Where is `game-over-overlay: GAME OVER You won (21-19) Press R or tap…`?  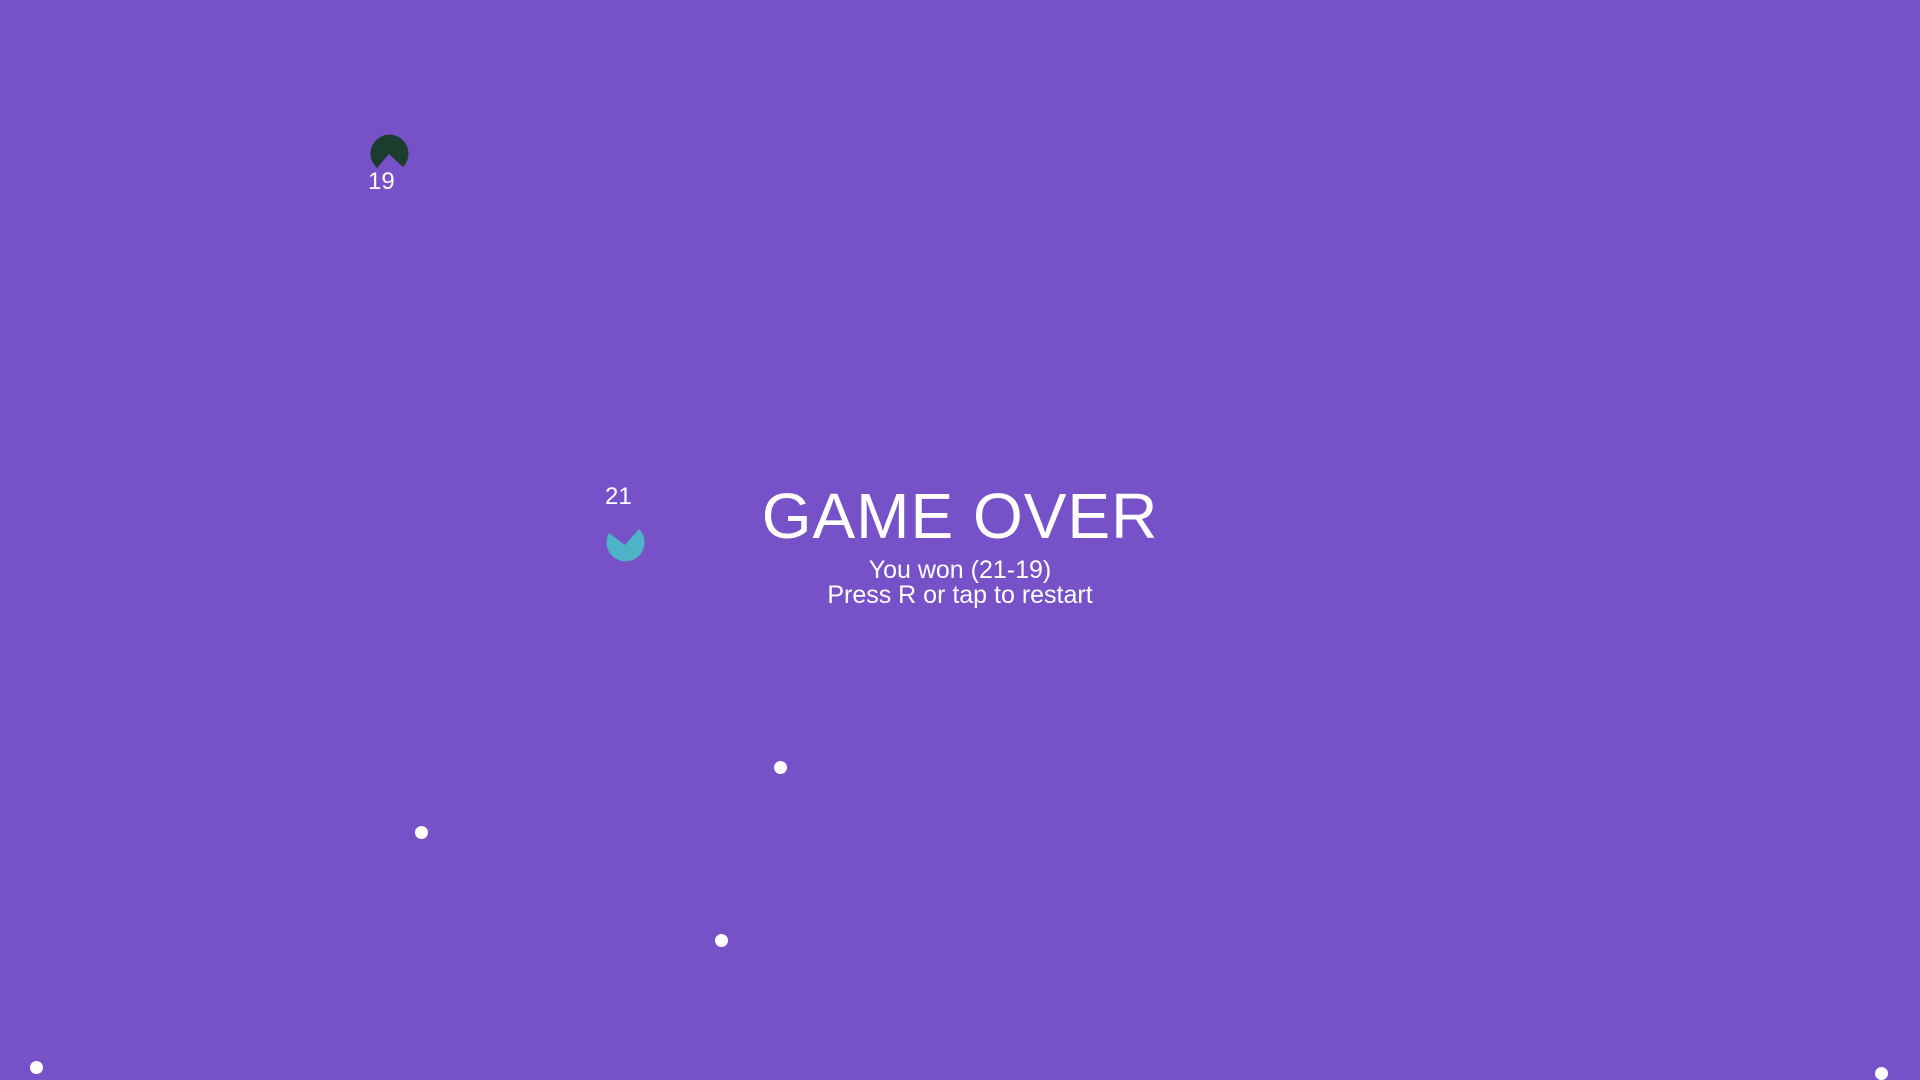
game-over-overlay: GAME OVER You won (21-19) Press R or tap… is located at coordinates (960, 546).